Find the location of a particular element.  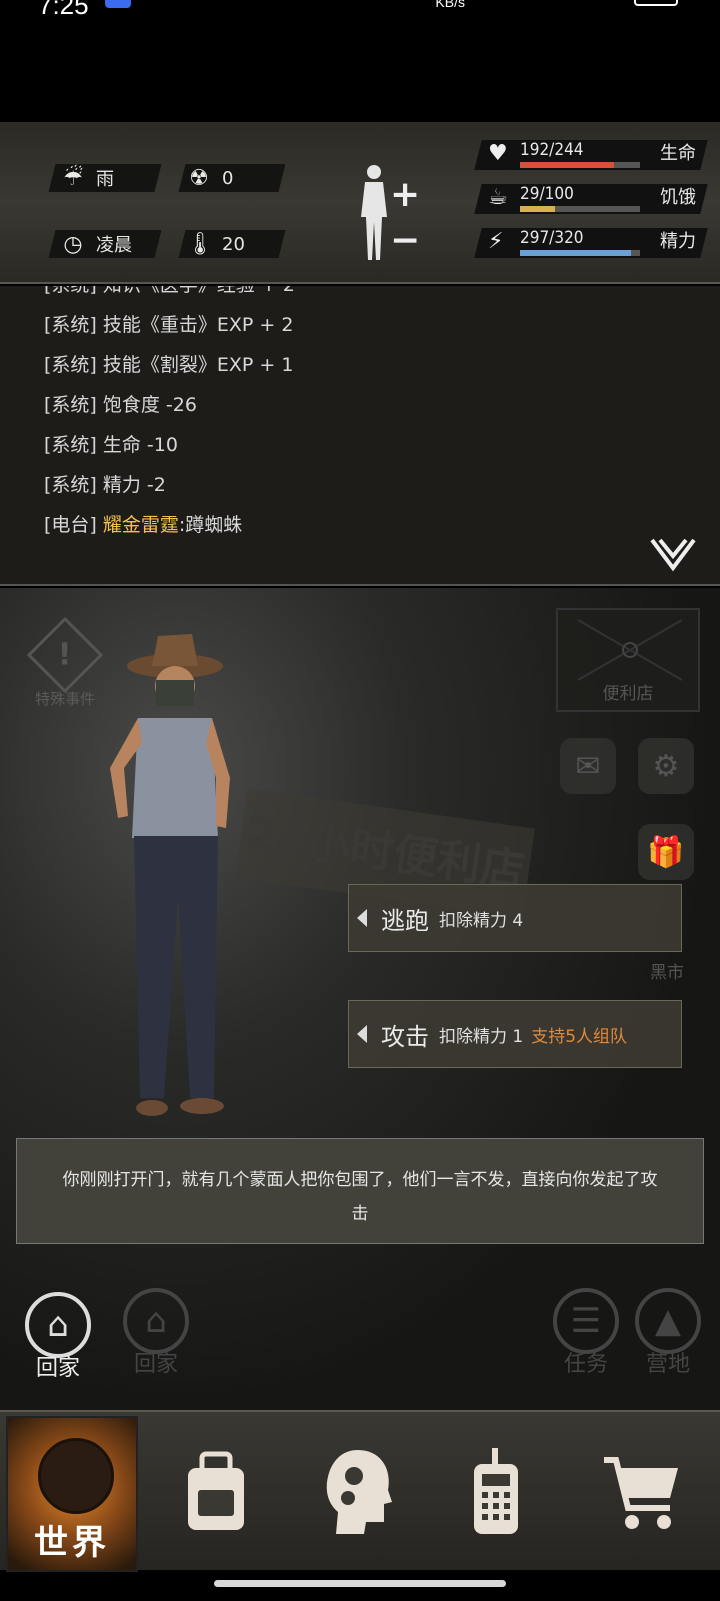

log-text: 技能《割裂》EXP + 1 is located at coordinates (198, 365).